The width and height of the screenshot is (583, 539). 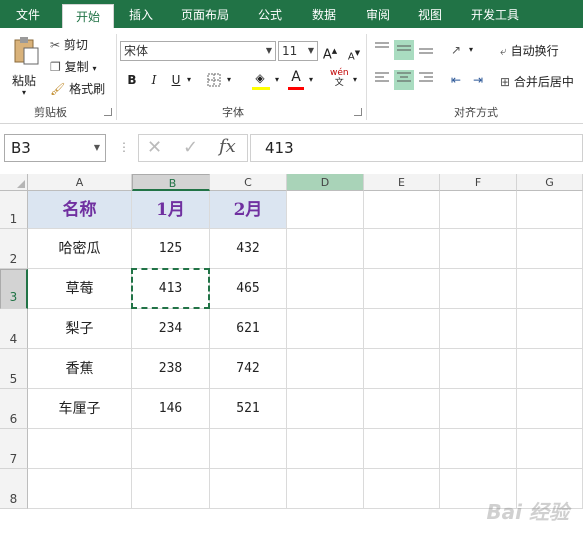 I want to click on cell-b5: 238, so click(x=171, y=369).